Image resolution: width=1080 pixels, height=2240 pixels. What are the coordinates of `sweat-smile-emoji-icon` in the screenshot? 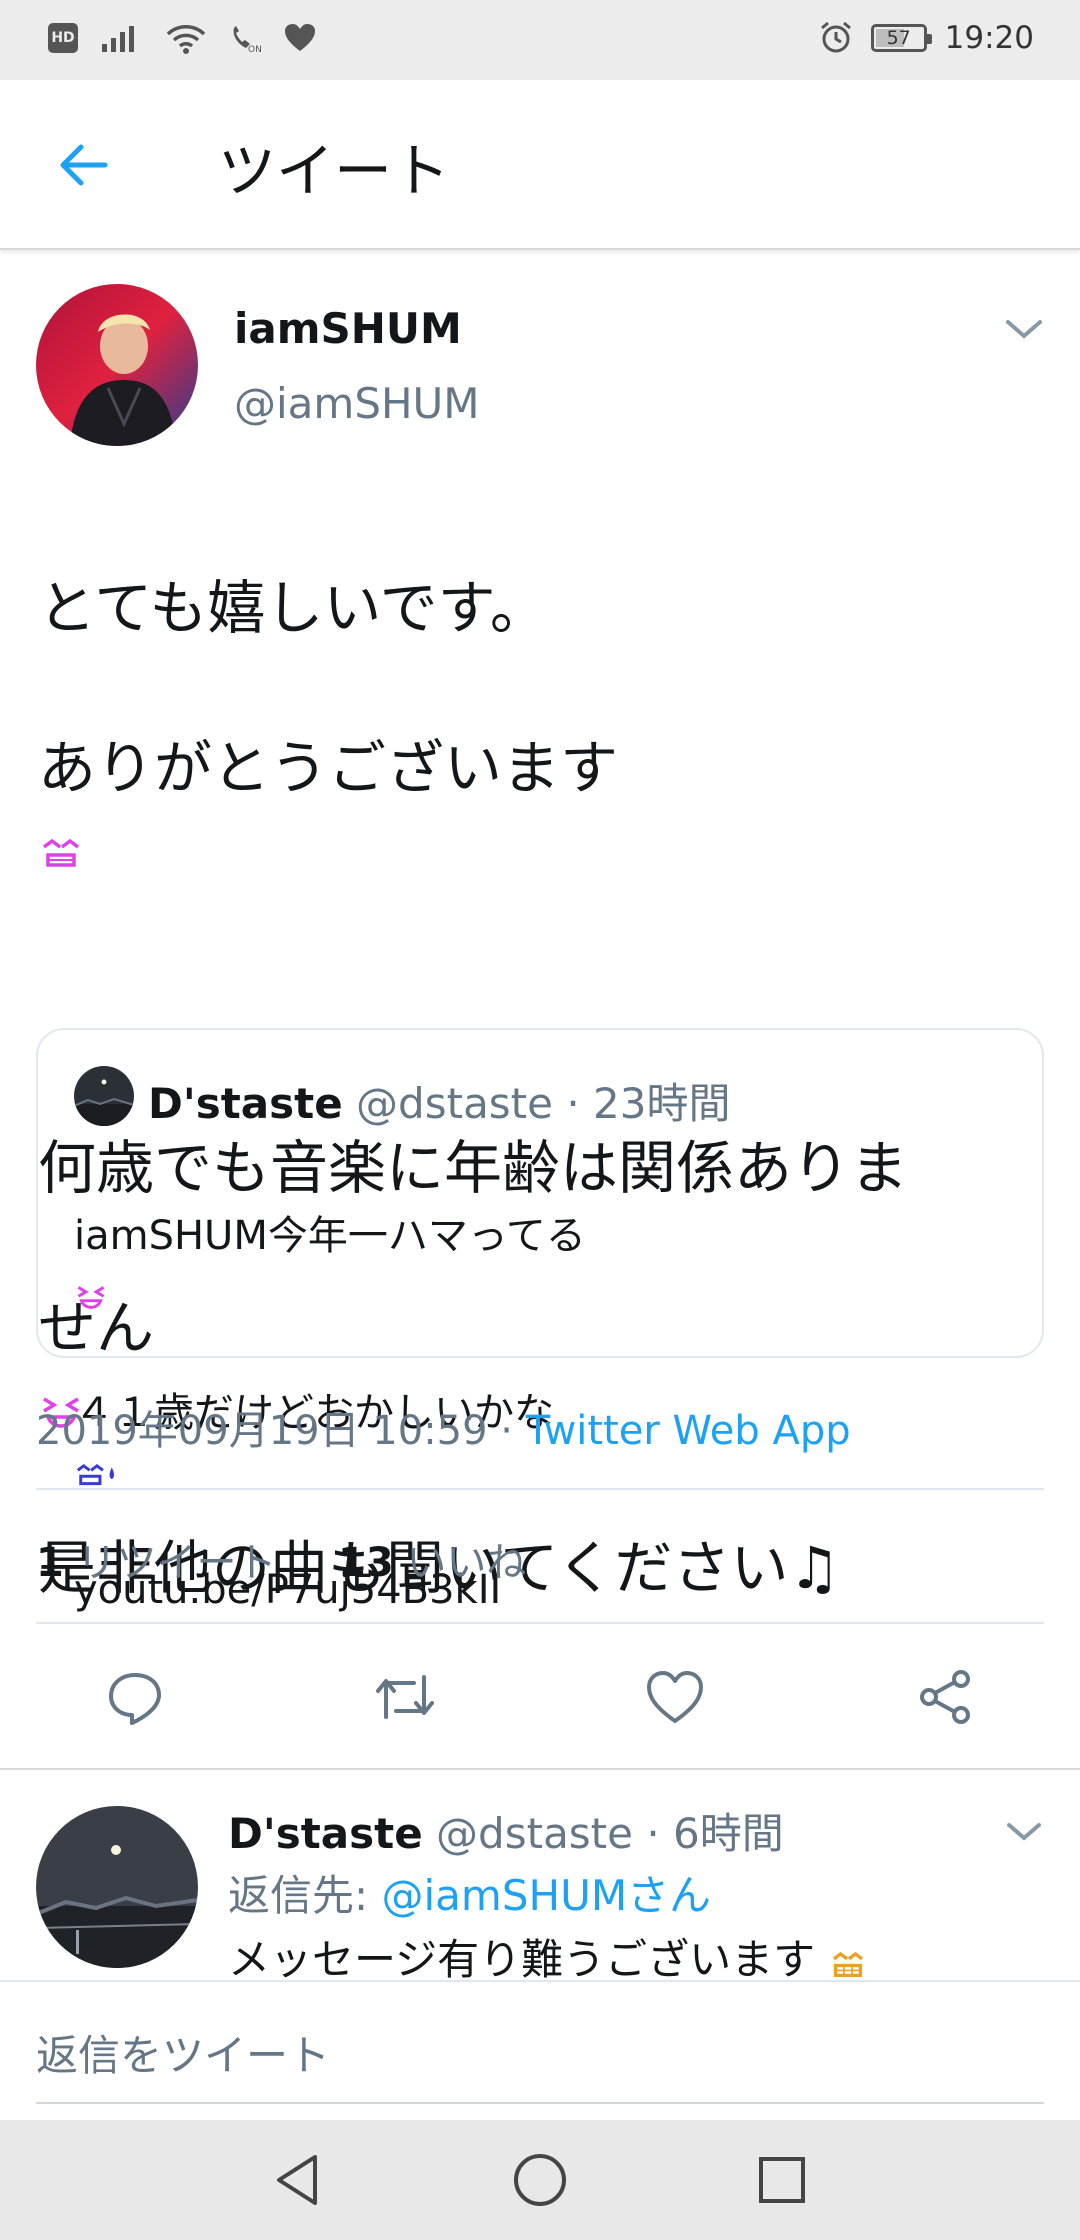 It's located at (95, 1475).